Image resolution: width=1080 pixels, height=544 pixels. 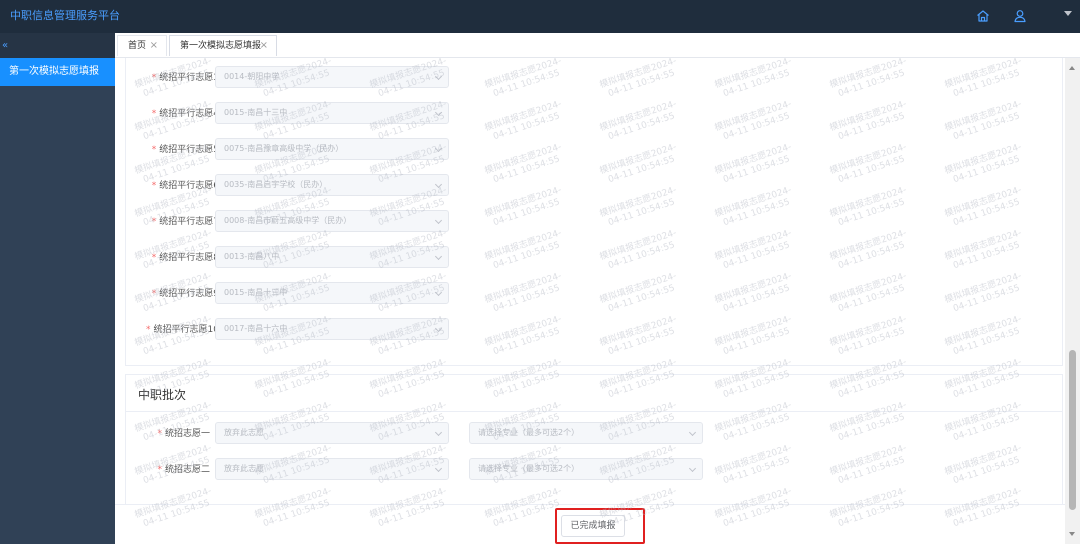 What do you see at coordinates (185, 186) in the screenshot?
I see `field-label: * 统招平行志愿6` at bounding box center [185, 186].